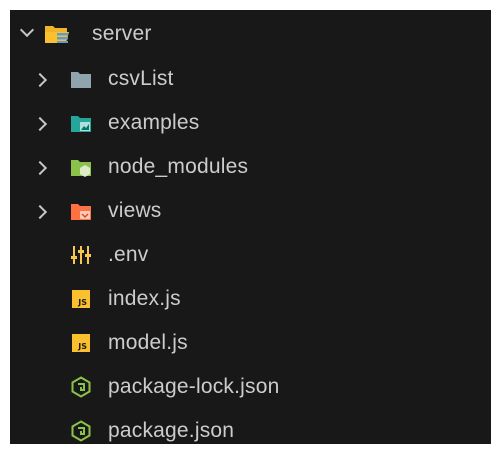 The width and height of the screenshot is (491, 453). Describe the element at coordinates (250, 79) in the screenshot. I see `tree-item-csvlist-folder: csvList` at that location.